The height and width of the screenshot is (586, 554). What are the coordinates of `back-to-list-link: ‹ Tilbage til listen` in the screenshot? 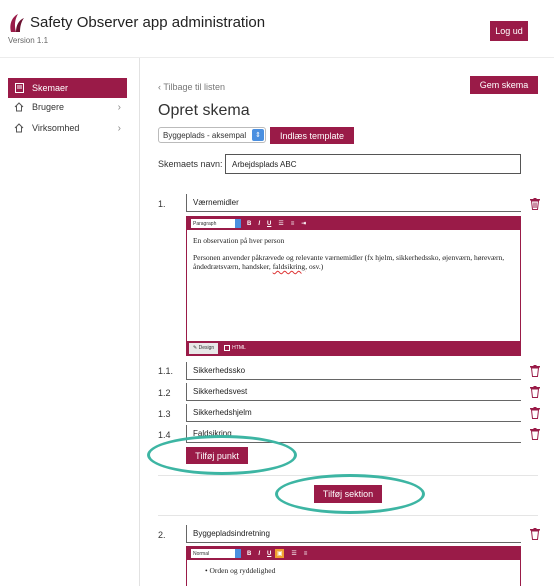 It's located at (191, 87).